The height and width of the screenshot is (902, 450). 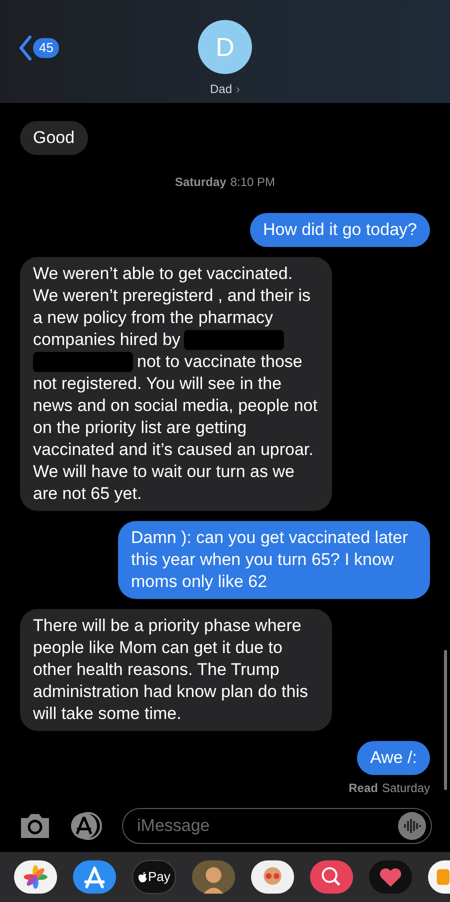 I want to click on read-receipt-label: Read, so click(x=363, y=788).